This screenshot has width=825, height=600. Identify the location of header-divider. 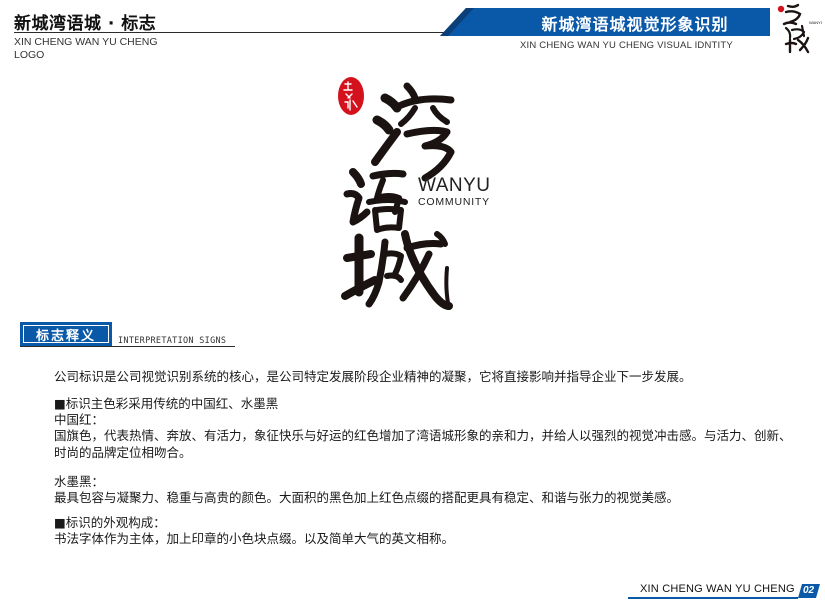
(232, 32).